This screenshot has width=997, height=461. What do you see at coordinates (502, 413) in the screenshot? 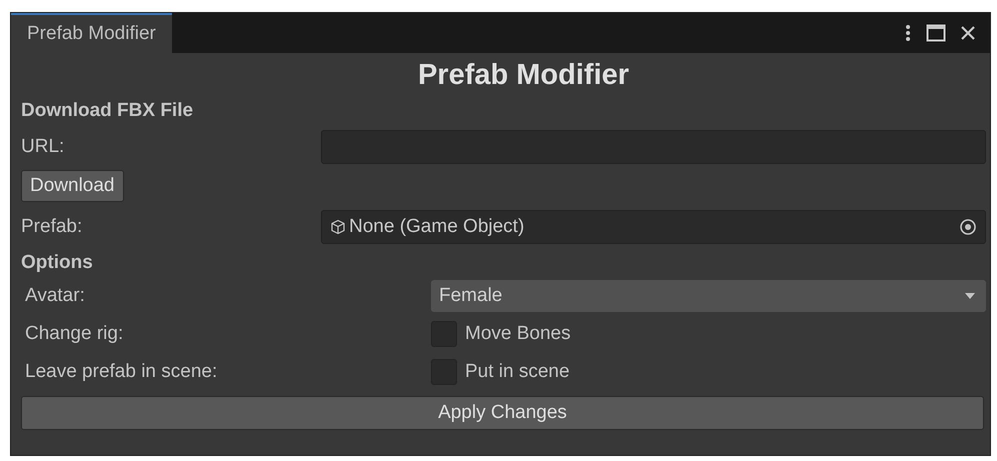
I see `apply-changes-button: Apply Changes` at bounding box center [502, 413].